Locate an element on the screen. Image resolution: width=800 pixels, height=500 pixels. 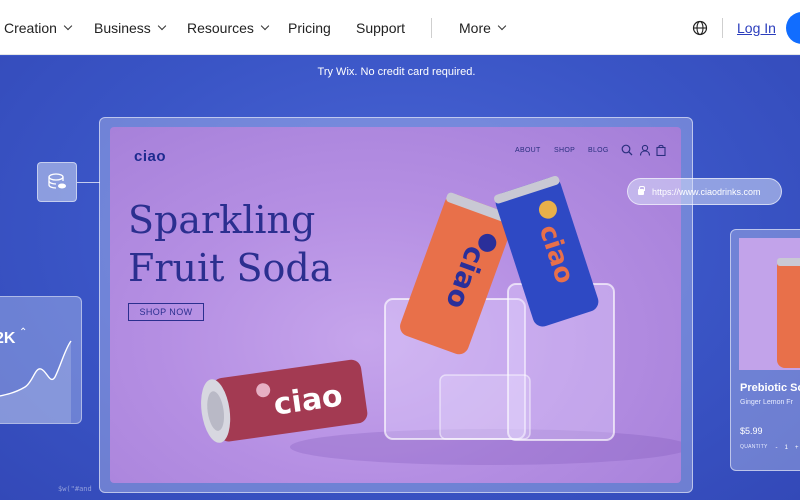
product-subtitle: Ginger Lemon Fr is located at coordinates (766, 402).